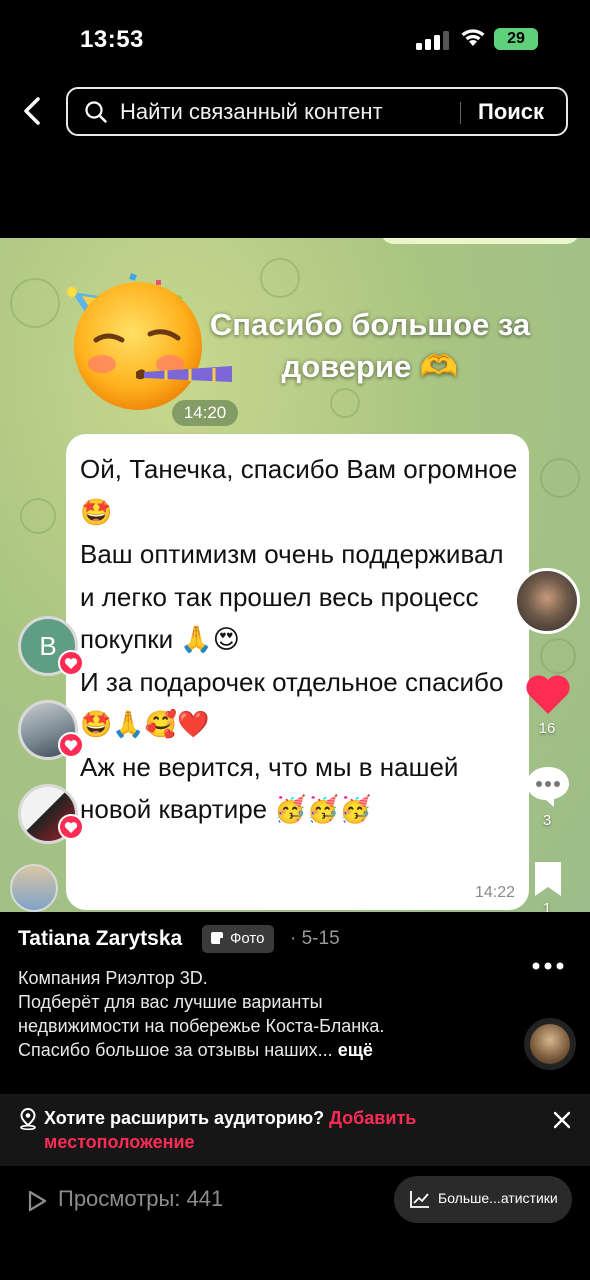 The image size is (590, 1280). I want to click on bookmark-icon, so click(548, 879).